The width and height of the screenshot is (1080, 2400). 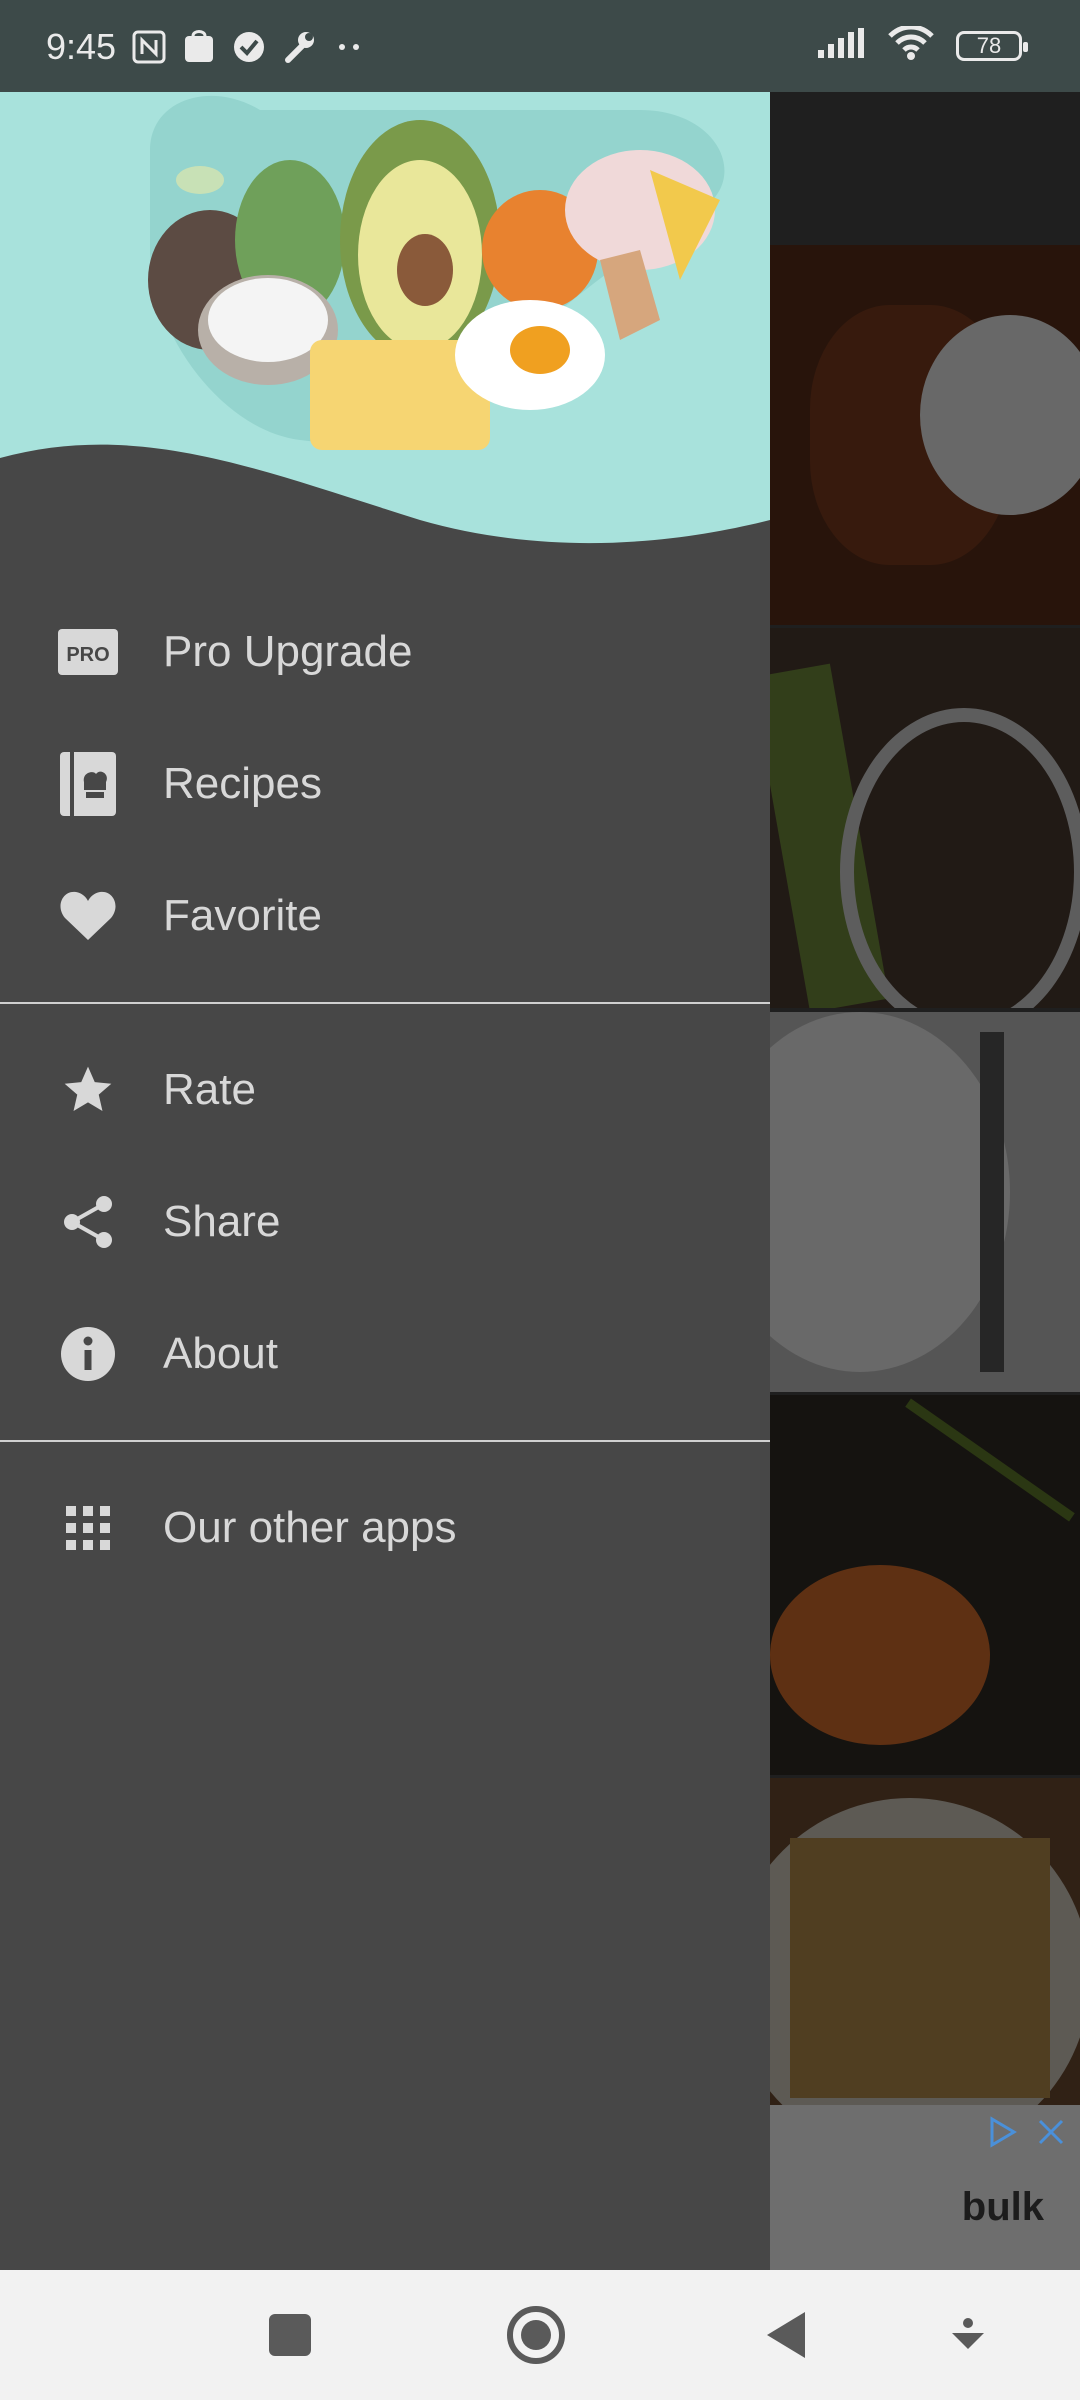 I want to click on gesture-assist-icon, so click(x=968, y=2335).